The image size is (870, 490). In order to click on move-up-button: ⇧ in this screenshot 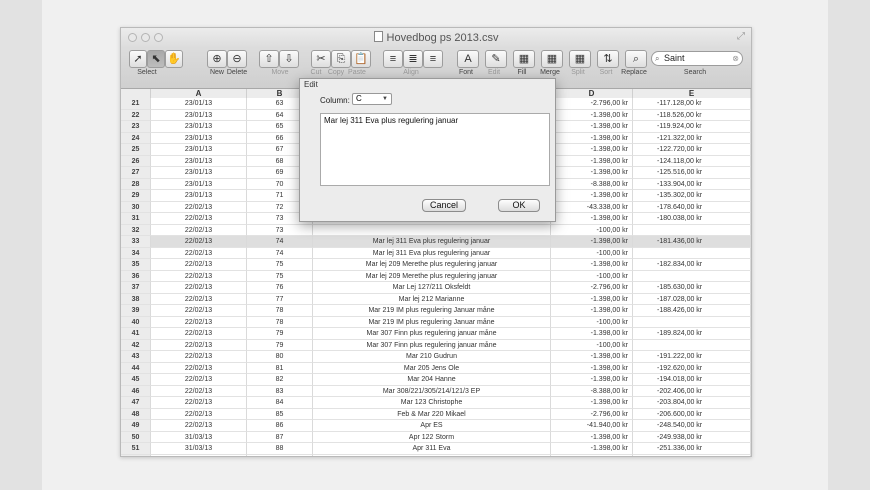, I will do `click(269, 59)`.